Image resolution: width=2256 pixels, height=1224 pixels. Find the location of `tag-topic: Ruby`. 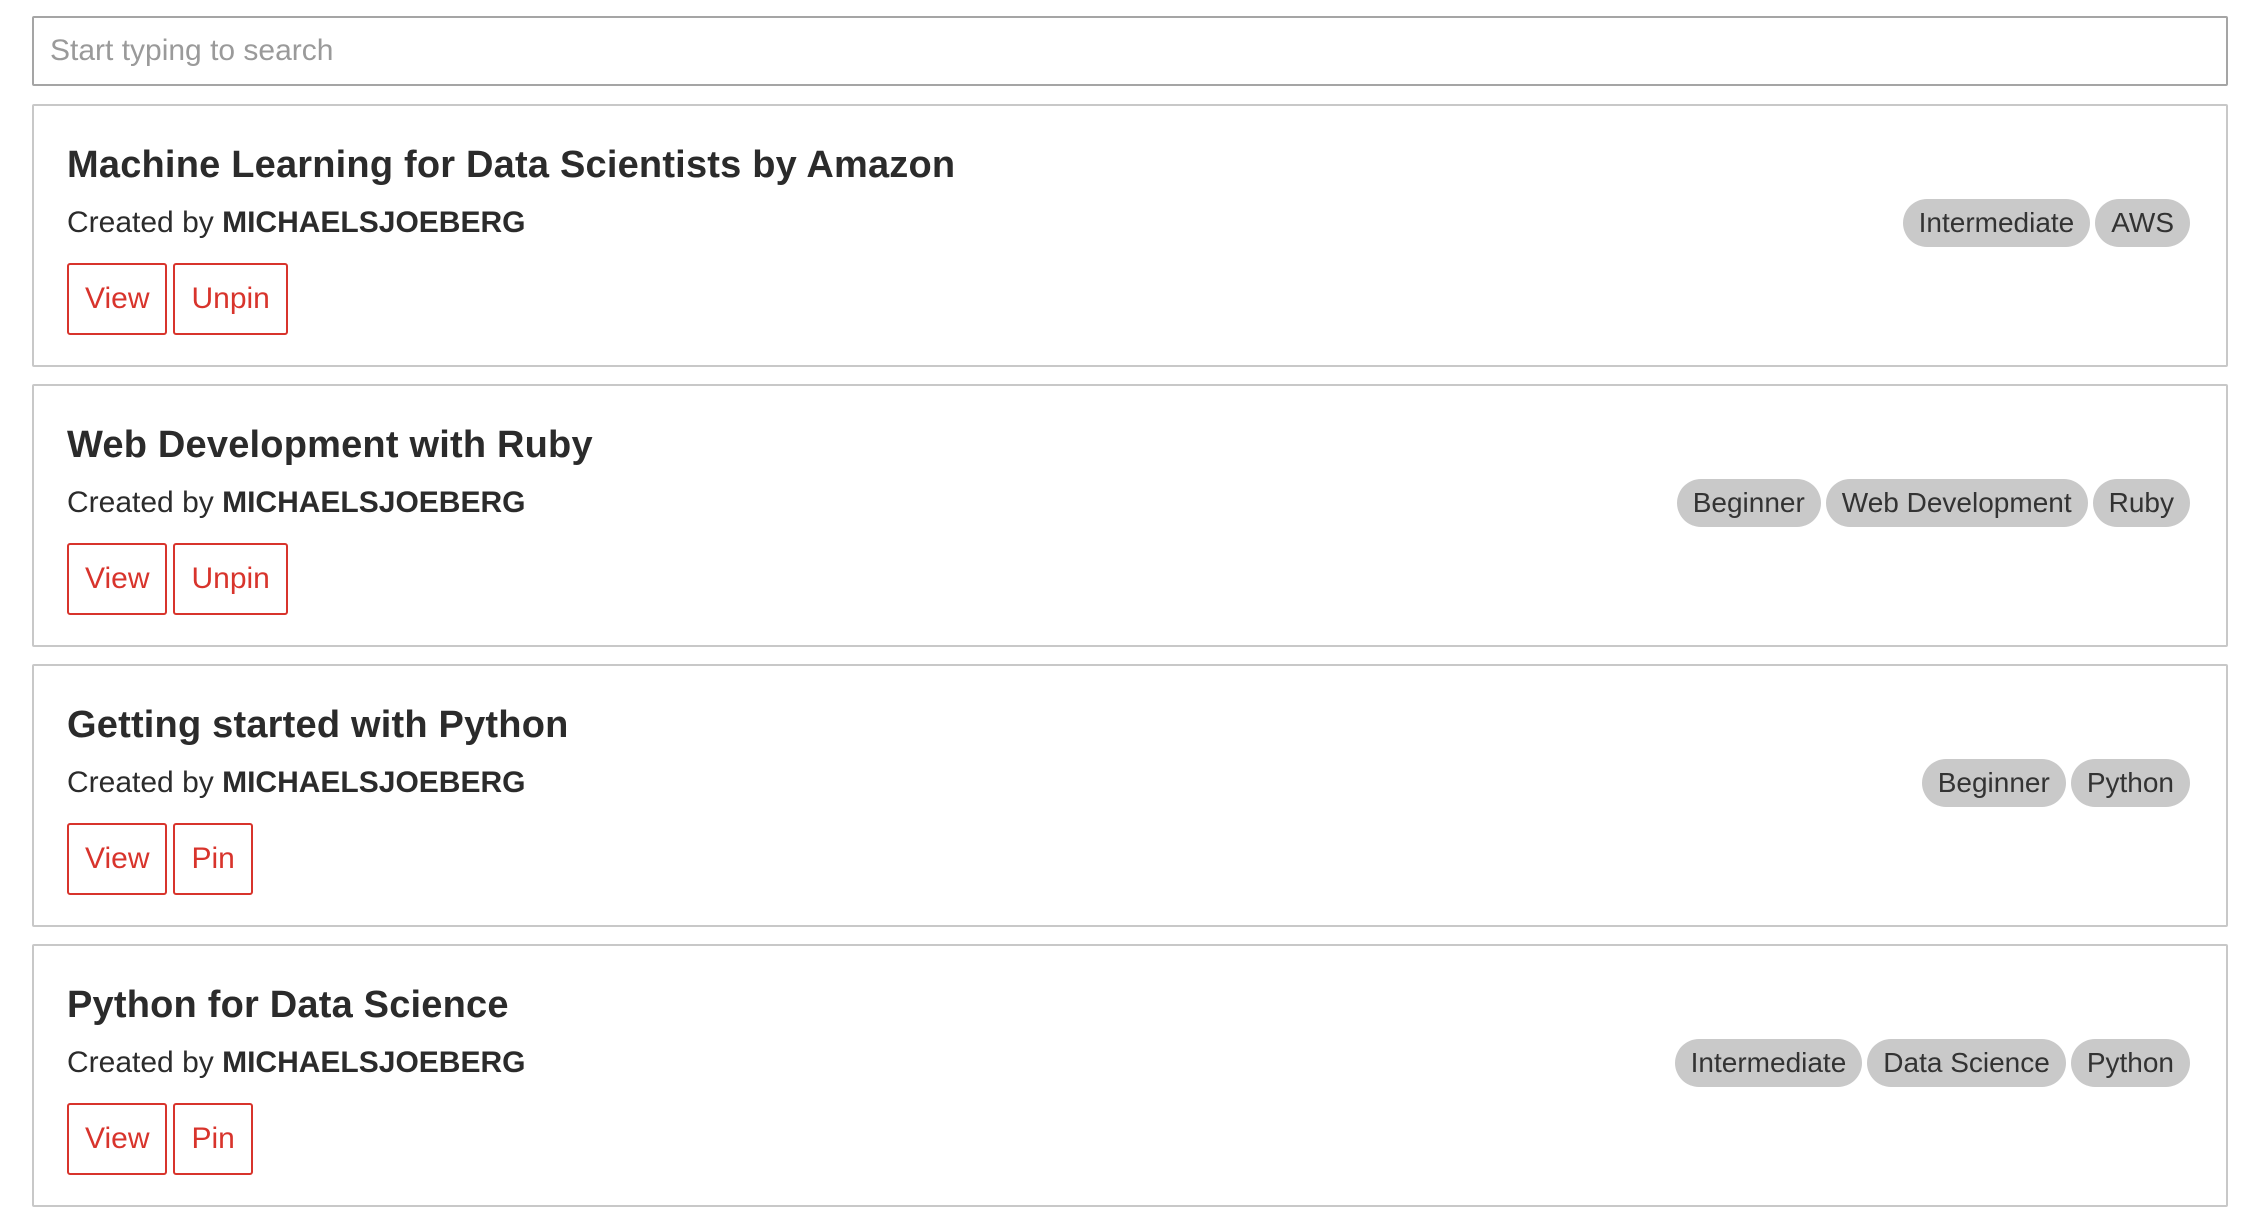

tag-topic: Ruby is located at coordinates (2141, 503).